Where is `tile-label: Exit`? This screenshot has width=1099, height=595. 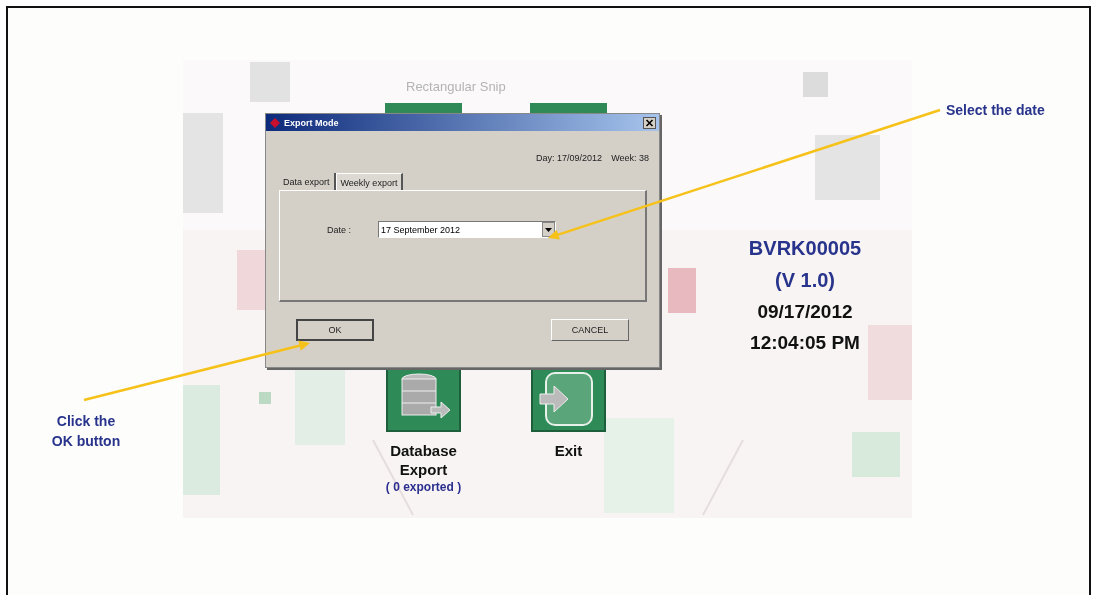
tile-label: Exit is located at coordinates (568, 450).